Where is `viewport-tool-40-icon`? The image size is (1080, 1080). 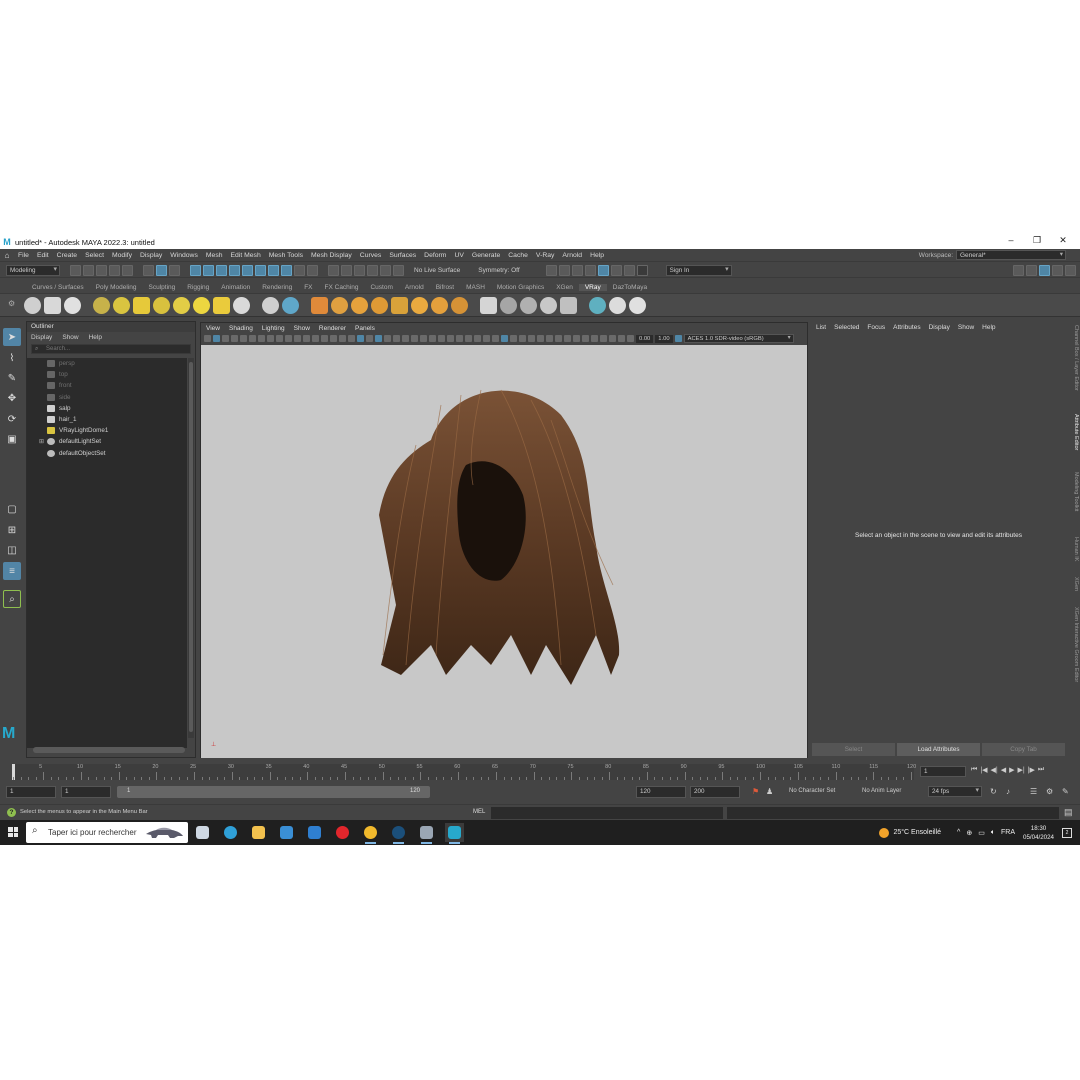 viewport-tool-40-icon is located at coordinates (558, 338).